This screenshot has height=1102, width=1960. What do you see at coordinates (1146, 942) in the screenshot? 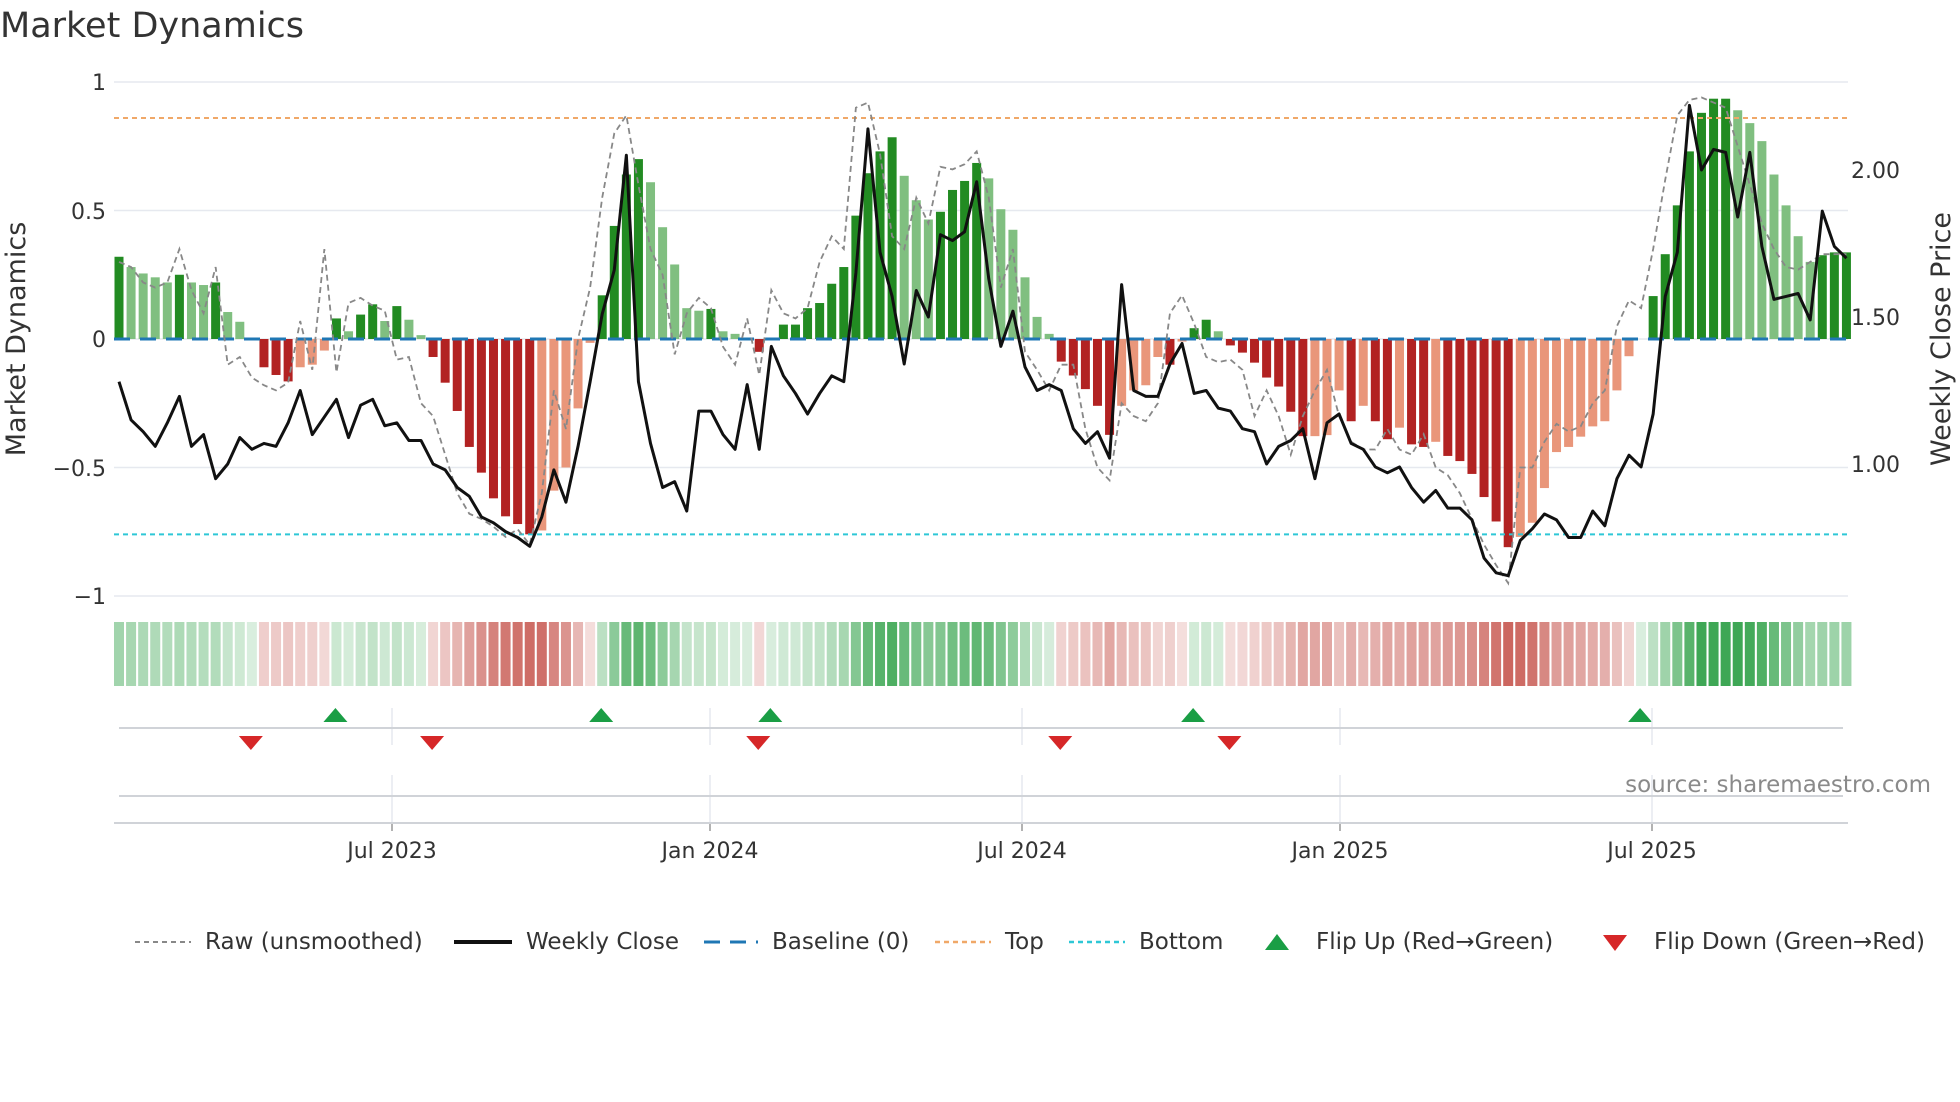
I see `legend-item-bottom: Bottom` at bounding box center [1146, 942].